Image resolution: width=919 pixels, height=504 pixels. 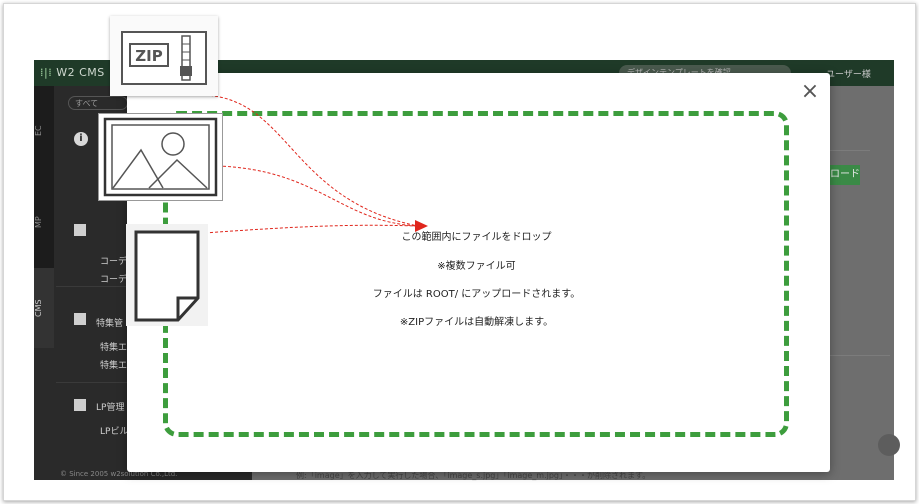 I want to click on arrow-head, so click(x=421, y=226).